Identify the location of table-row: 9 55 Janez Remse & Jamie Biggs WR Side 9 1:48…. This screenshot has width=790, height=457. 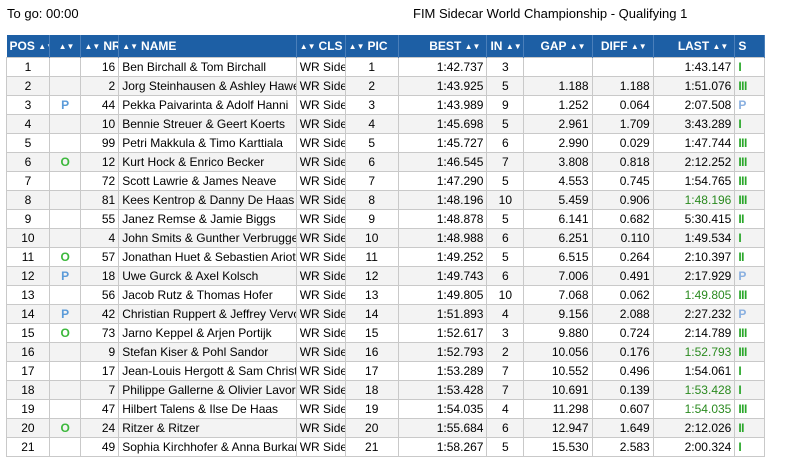
(385, 219).